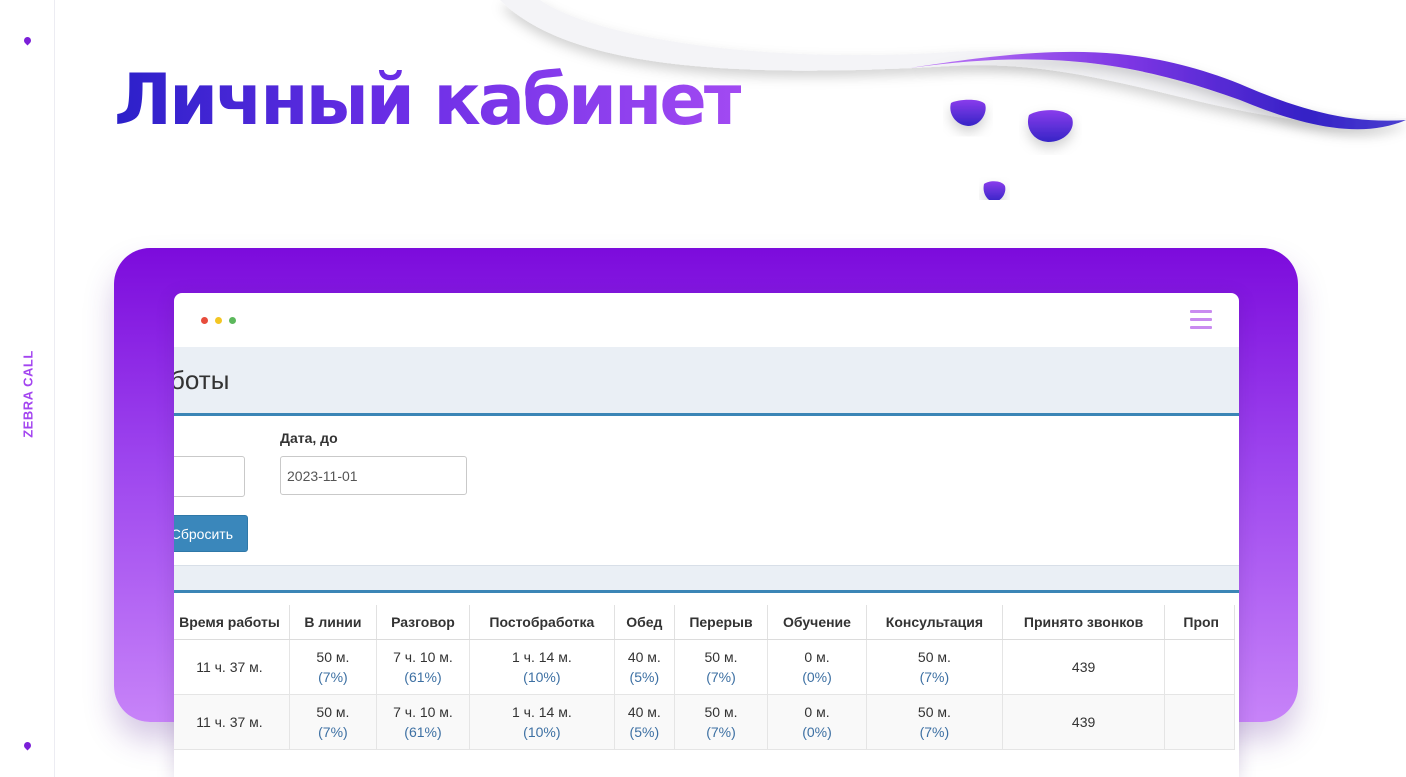 The width and height of the screenshot is (1406, 777). Describe the element at coordinates (1084, 622) in the screenshot. I see `col-accepted-calls: Принято звонков` at that location.